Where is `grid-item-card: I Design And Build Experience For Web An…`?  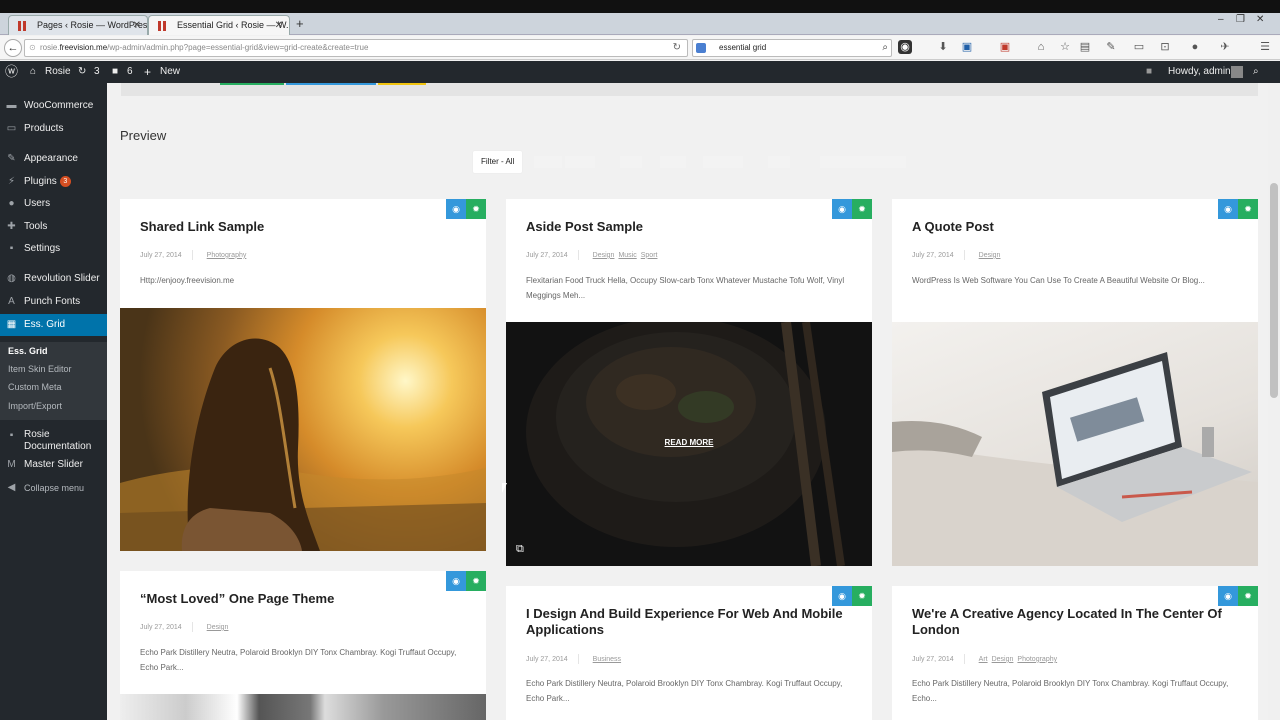 grid-item-card: I Design And Build Experience For Web An… is located at coordinates (689, 653).